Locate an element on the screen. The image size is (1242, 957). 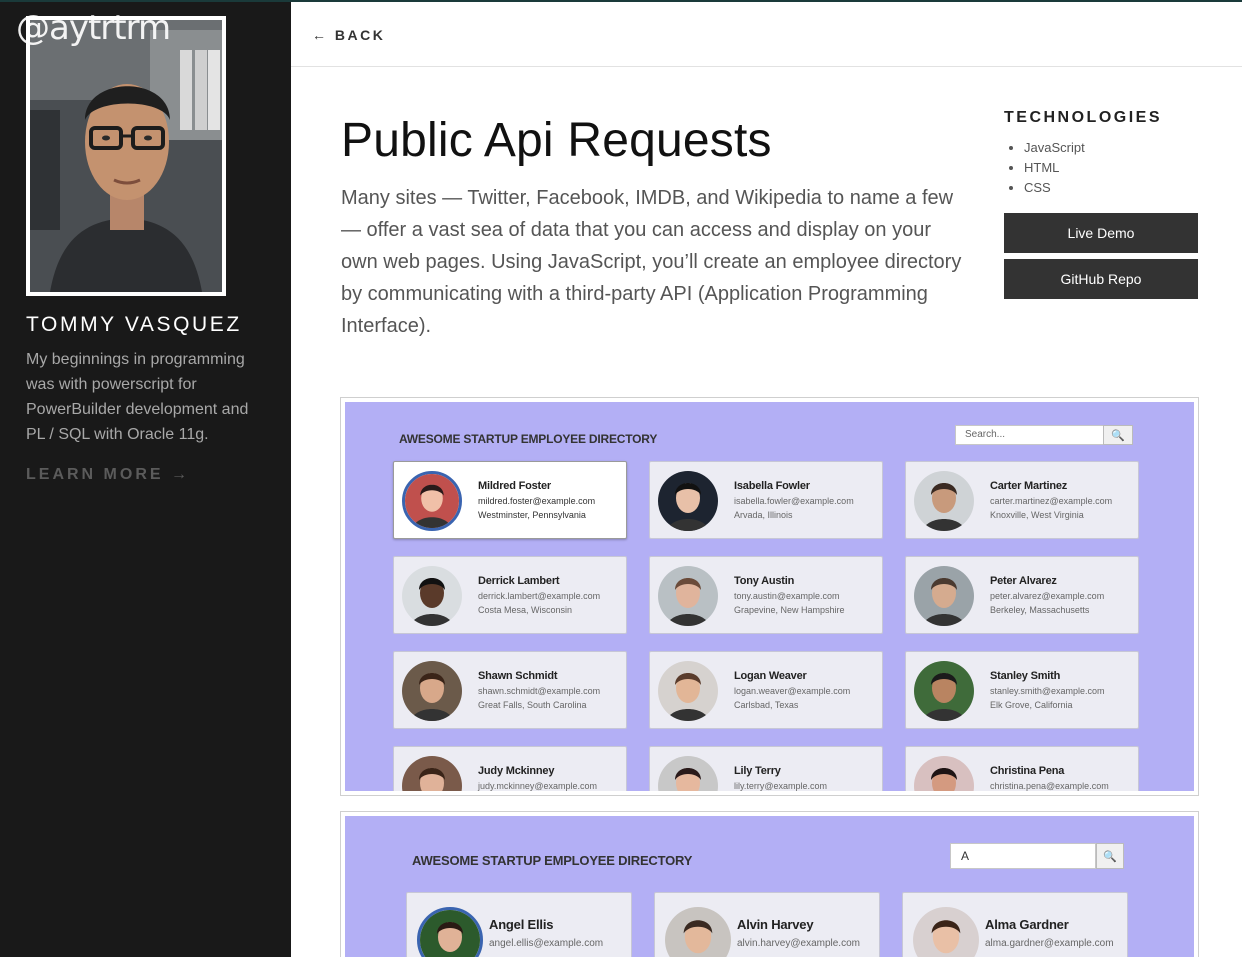
employee-card: Alma Gardner alma.gardner@example.com is located at coordinates (1015, 924).